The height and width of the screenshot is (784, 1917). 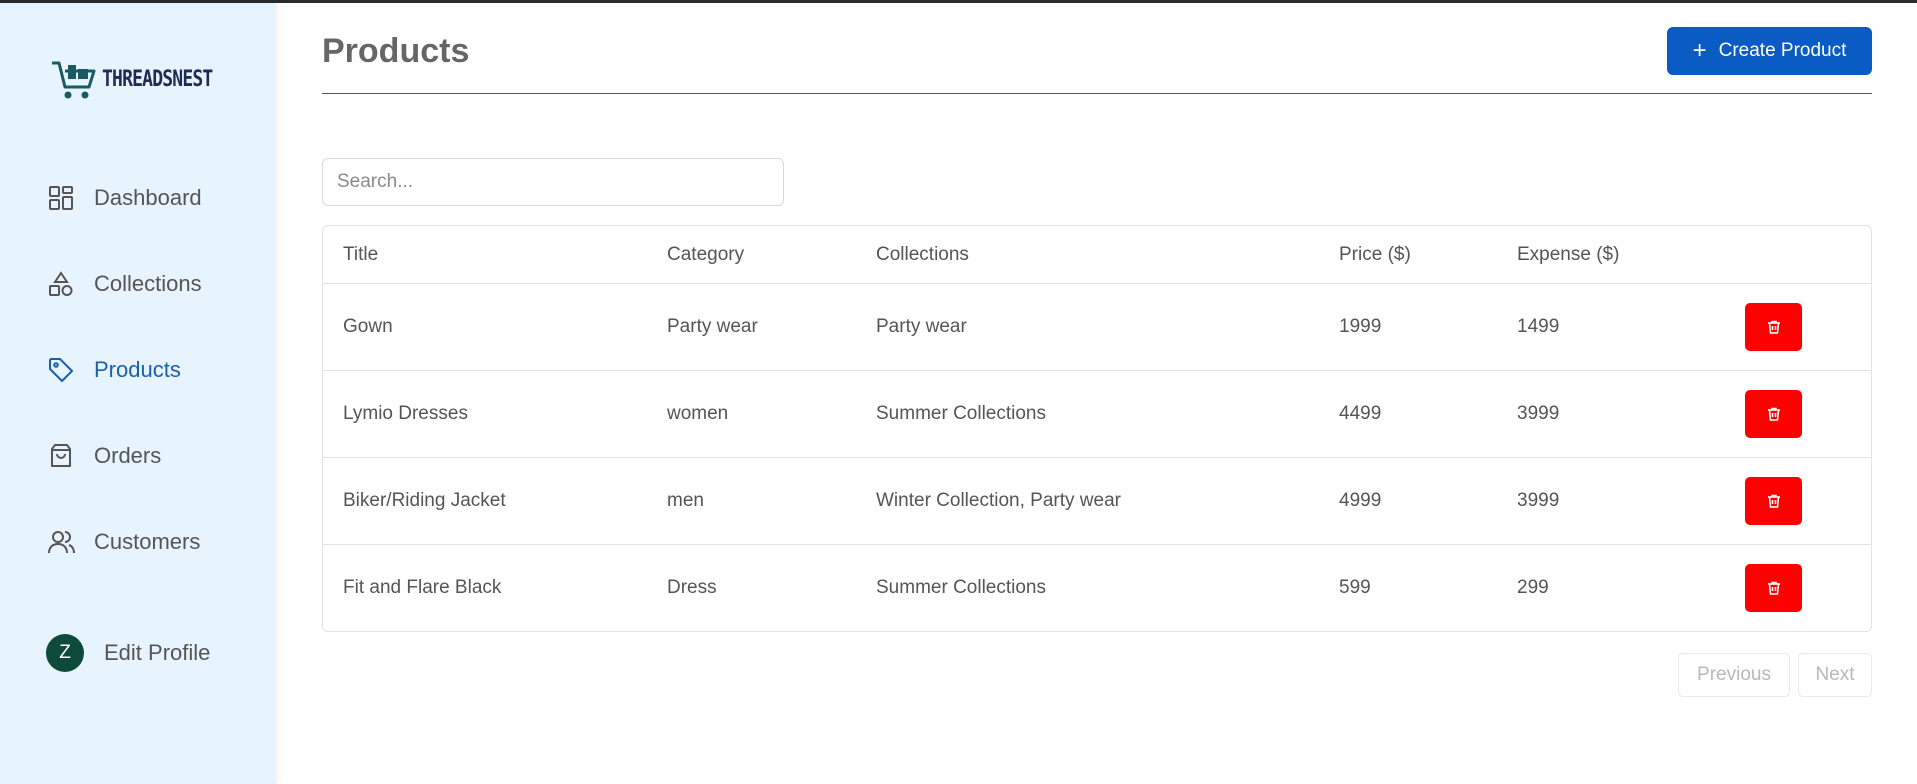 I want to click on column-header-category: Category, so click(x=706, y=254).